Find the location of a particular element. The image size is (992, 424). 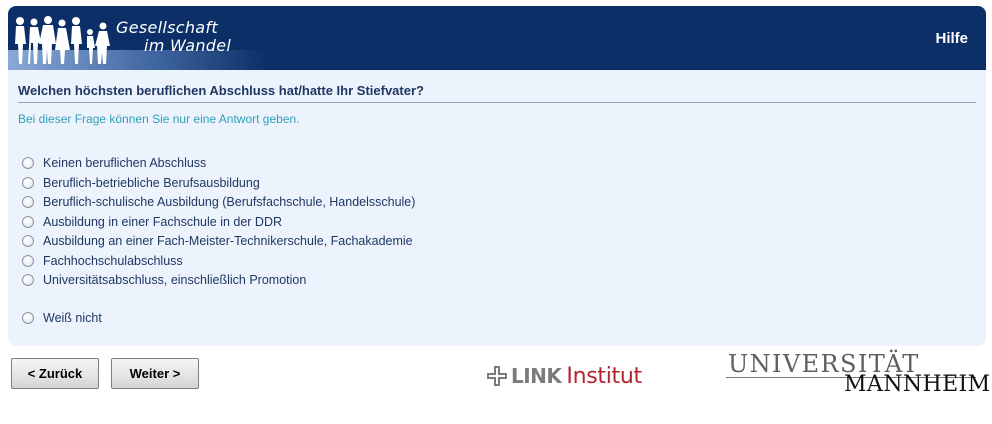

back-button: < Zurück is located at coordinates (55, 373).